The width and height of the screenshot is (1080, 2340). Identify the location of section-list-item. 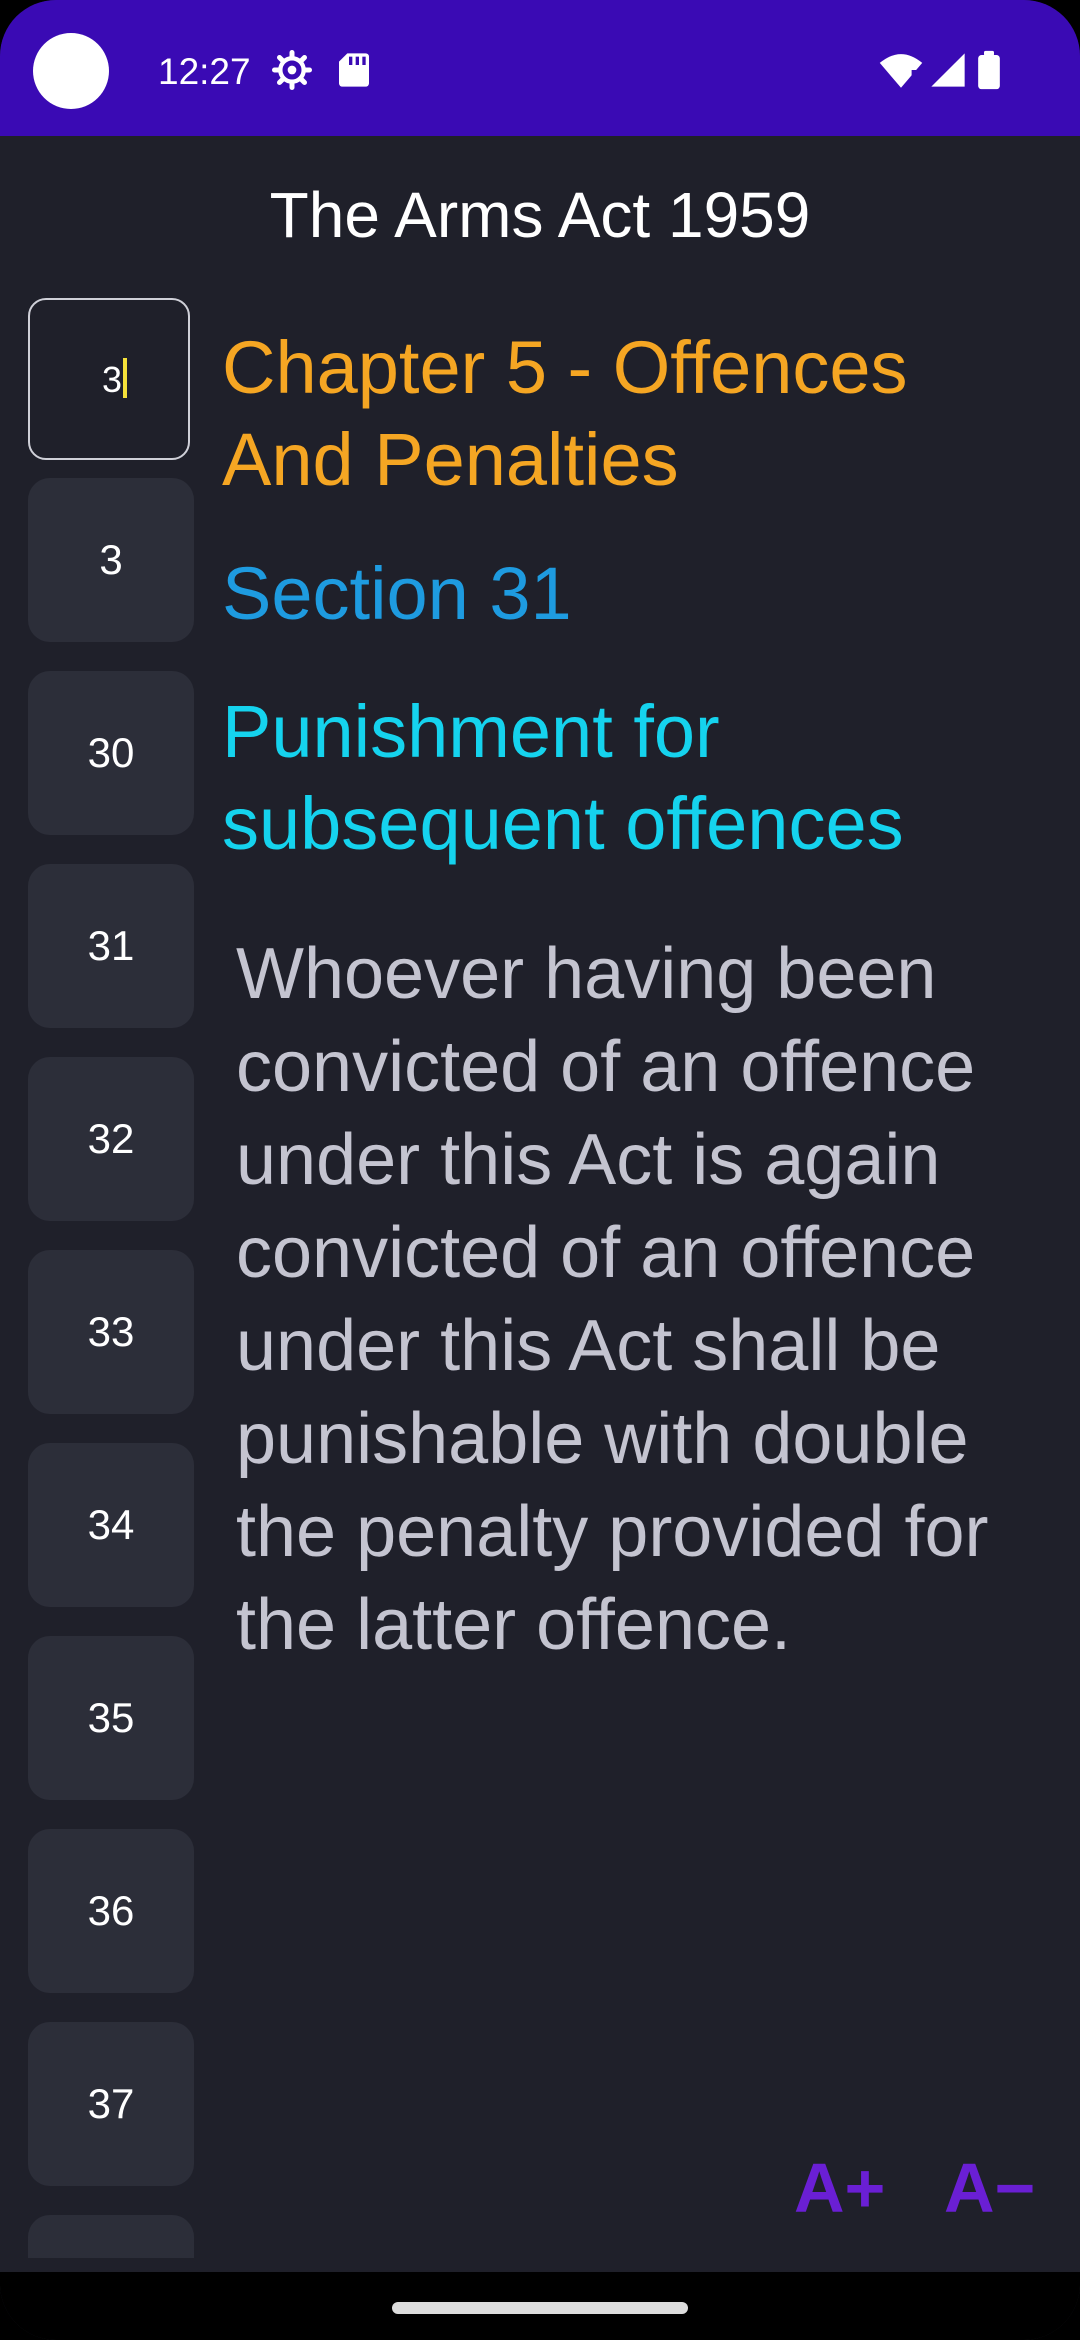
(111, 2236).